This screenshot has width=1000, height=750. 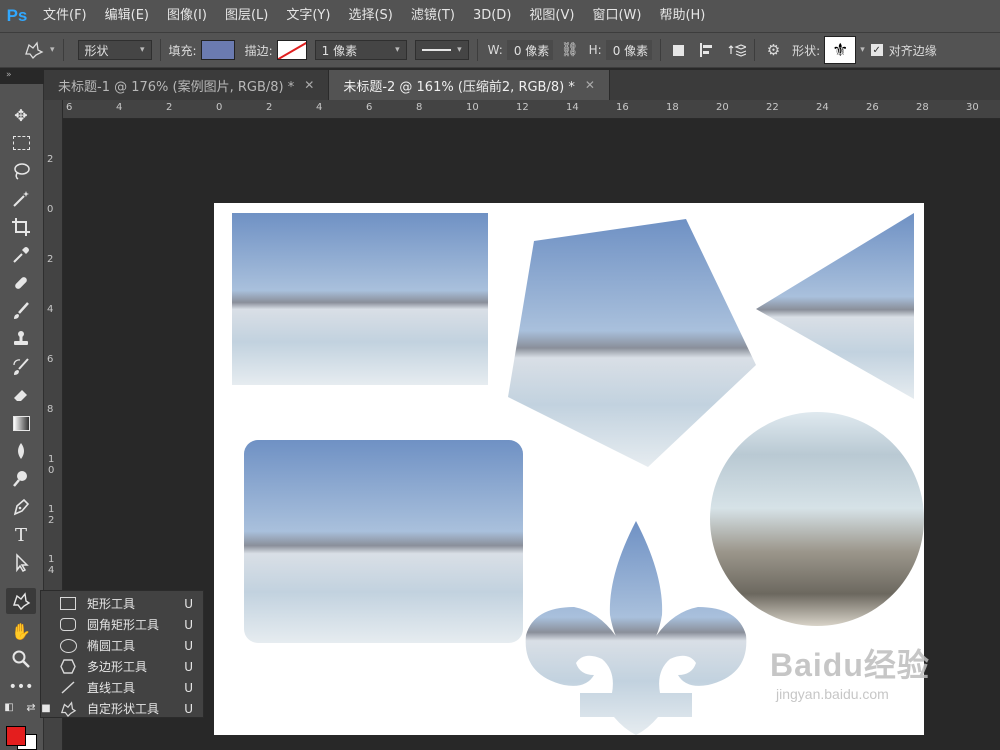 What do you see at coordinates (632, 343) in the screenshot?
I see `pentagon-photo` at bounding box center [632, 343].